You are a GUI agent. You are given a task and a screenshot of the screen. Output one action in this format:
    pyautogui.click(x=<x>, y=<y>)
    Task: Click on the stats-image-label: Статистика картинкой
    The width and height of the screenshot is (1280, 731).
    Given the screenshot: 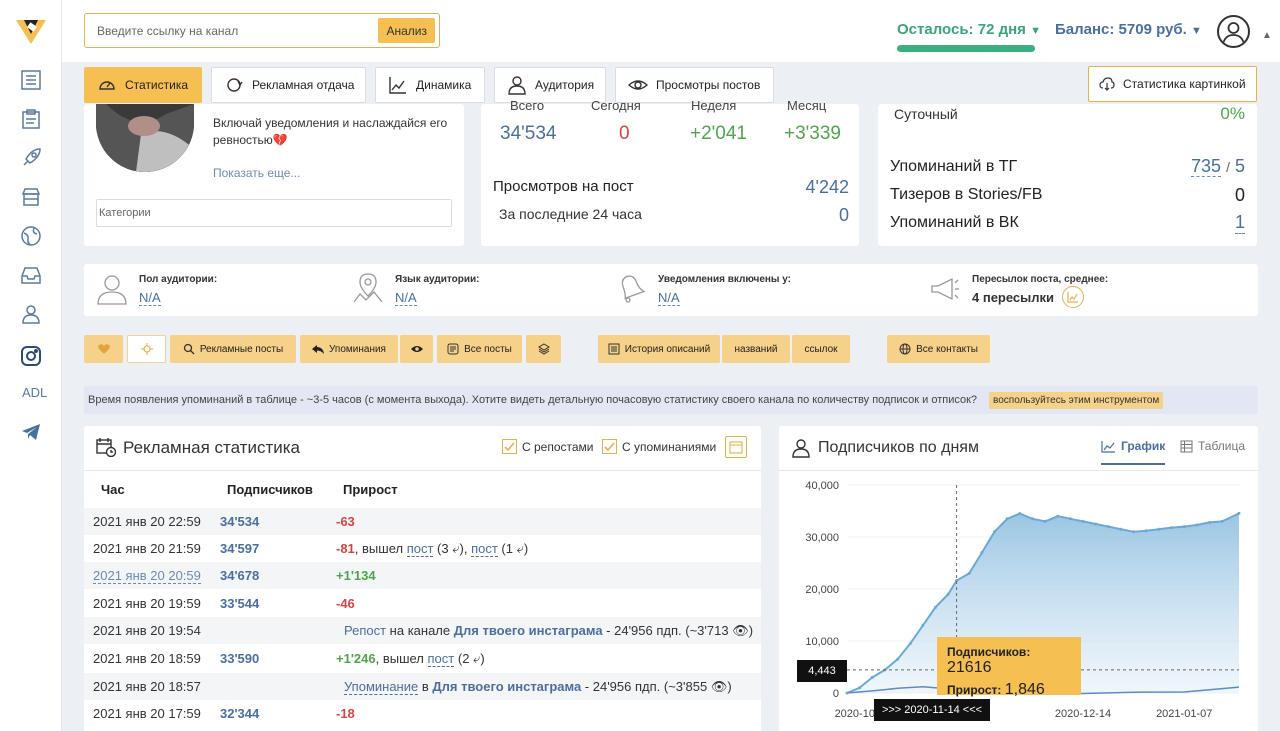 What is the action you would take?
    pyautogui.click(x=1184, y=84)
    